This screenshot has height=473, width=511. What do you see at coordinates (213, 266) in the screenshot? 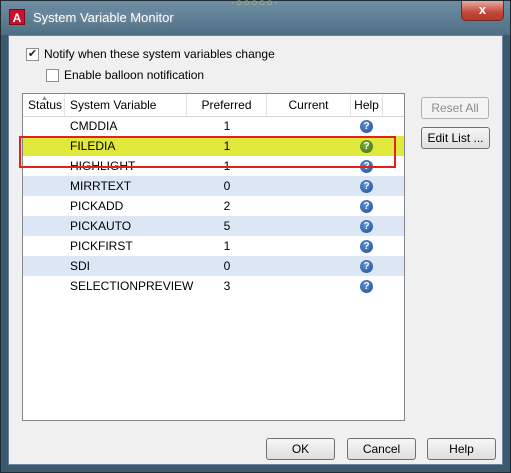
I see `table-row: SDI 0?` at bounding box center [213, 266].